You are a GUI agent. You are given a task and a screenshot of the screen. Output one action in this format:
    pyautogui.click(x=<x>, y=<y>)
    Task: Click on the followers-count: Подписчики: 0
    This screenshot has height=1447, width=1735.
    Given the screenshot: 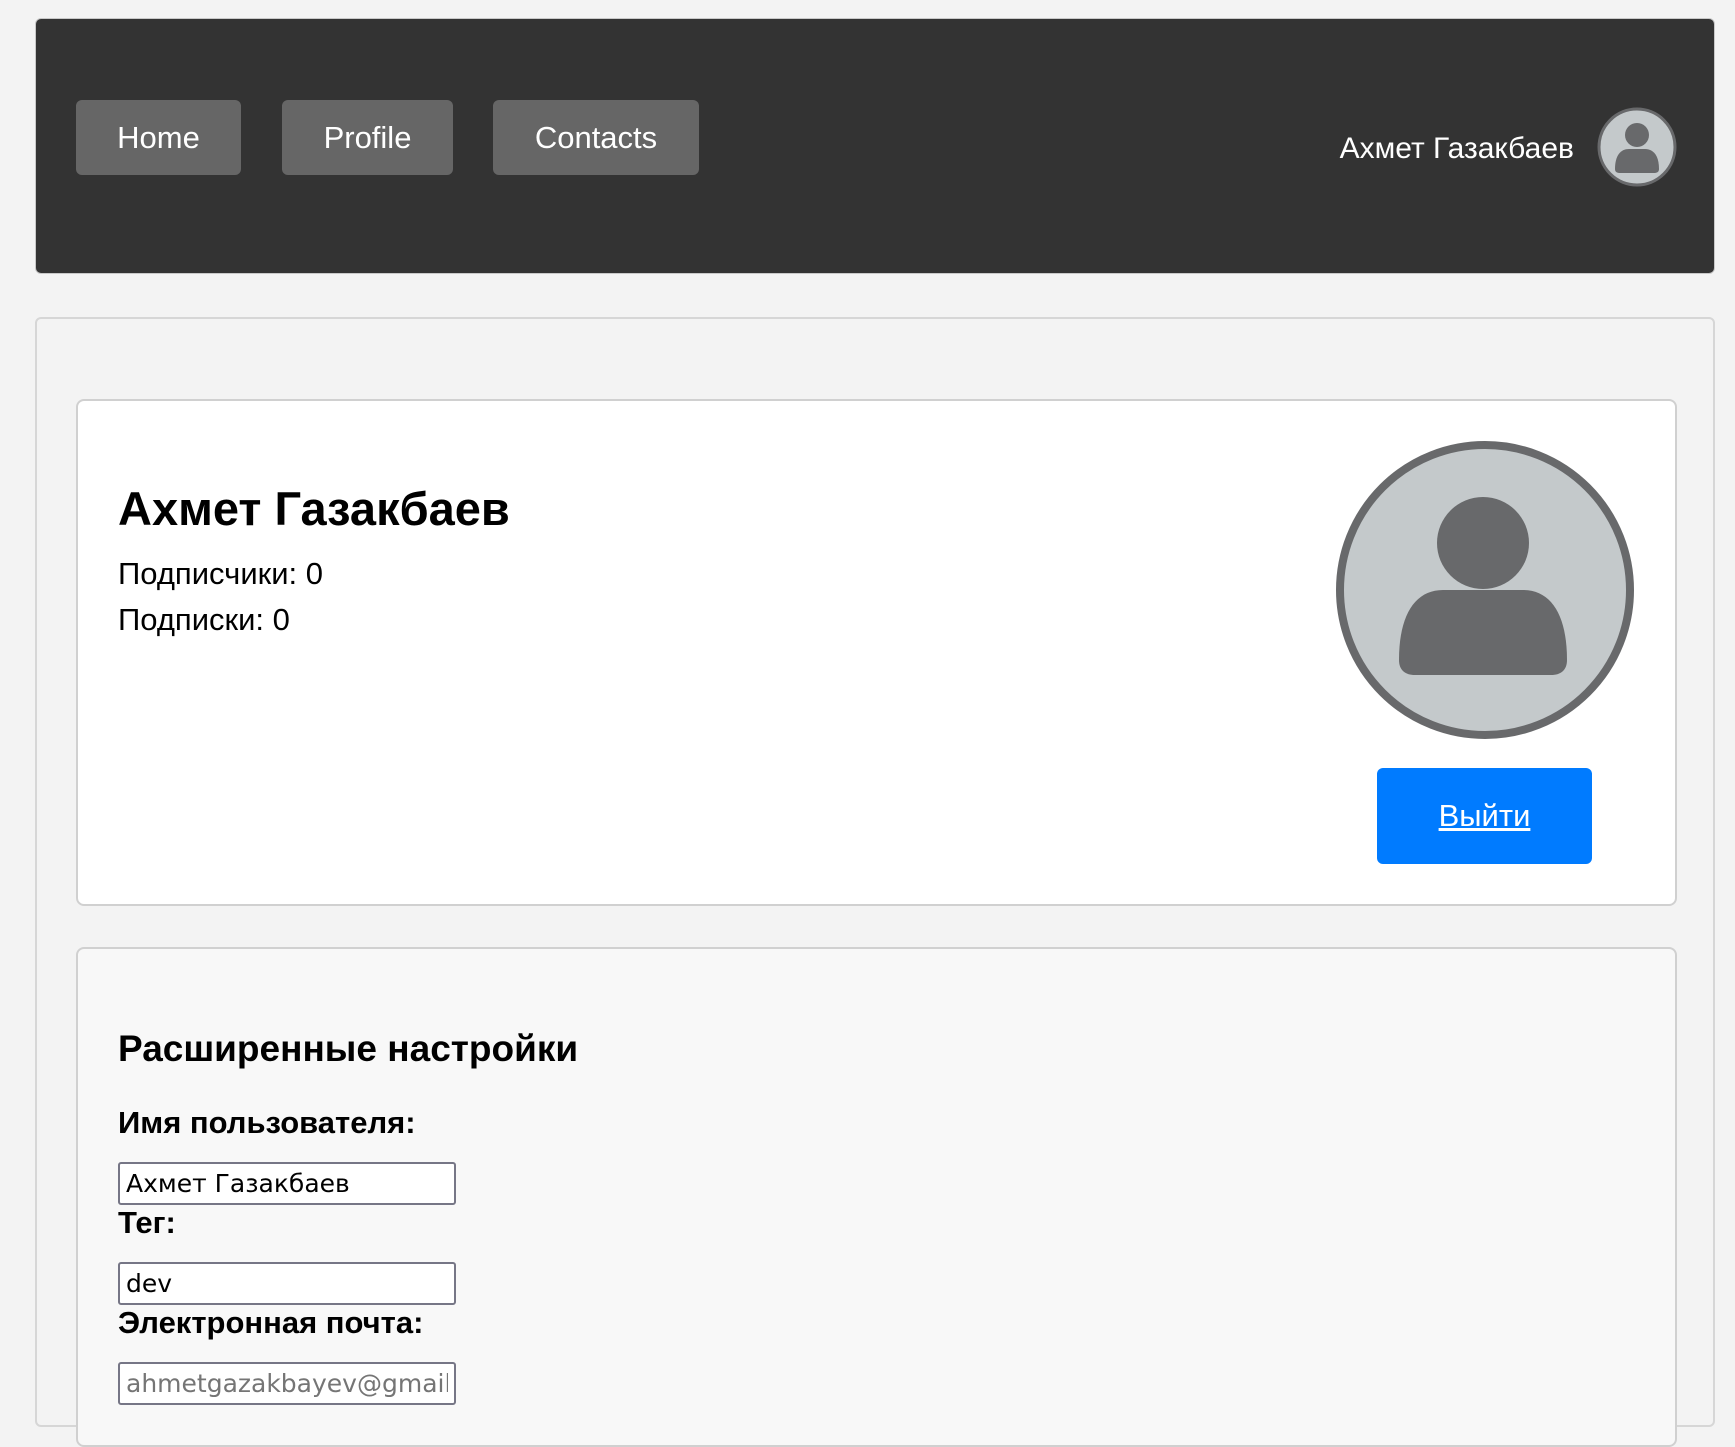 What is the action you would take?
    pyautogui.click(x=220, y=573)
    